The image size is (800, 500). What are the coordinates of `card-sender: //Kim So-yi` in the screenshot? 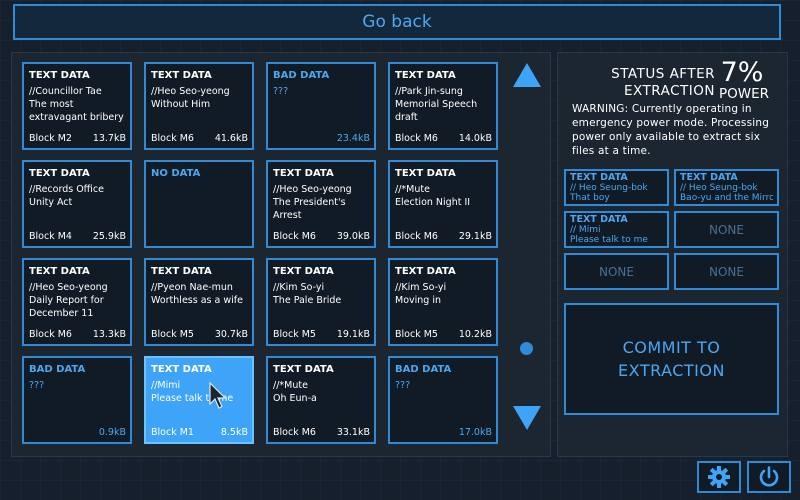 It's located at (299, 287).